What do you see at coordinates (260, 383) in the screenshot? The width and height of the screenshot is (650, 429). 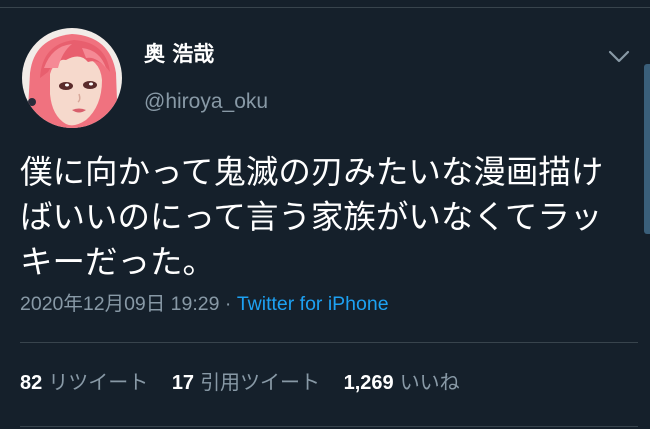 I see `quote-tweets-label: 引用ツイート` at bounding box center [260, 383].